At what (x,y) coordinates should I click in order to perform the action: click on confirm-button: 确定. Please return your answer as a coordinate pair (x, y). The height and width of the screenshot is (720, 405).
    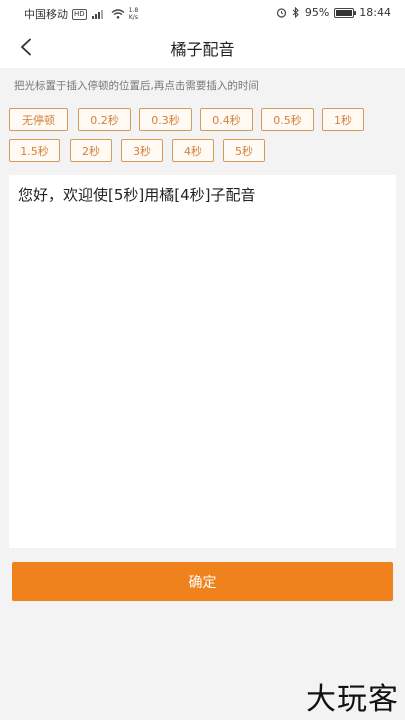
    Looking at the image, I should click on (202, 581).